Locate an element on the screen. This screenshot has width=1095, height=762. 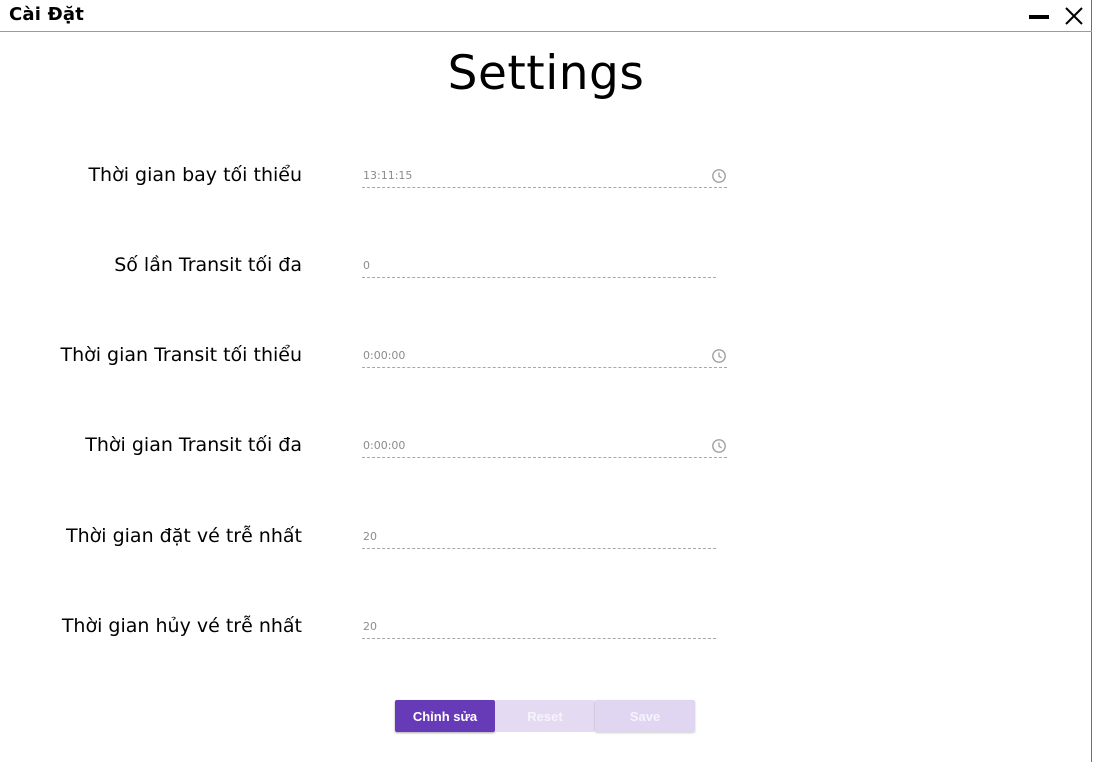
max-transit-time-picker: 0:00:00 is located at coordinates (544, 447).